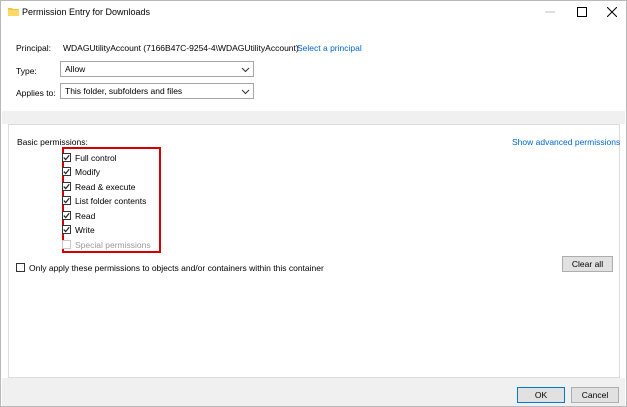 The image size is (627, 407). What do you see at coordinates (124, 91) in the screenshot?
I see `applies-to-selected-value: This folder, subfolders and files` at bounding box center [124, 91].